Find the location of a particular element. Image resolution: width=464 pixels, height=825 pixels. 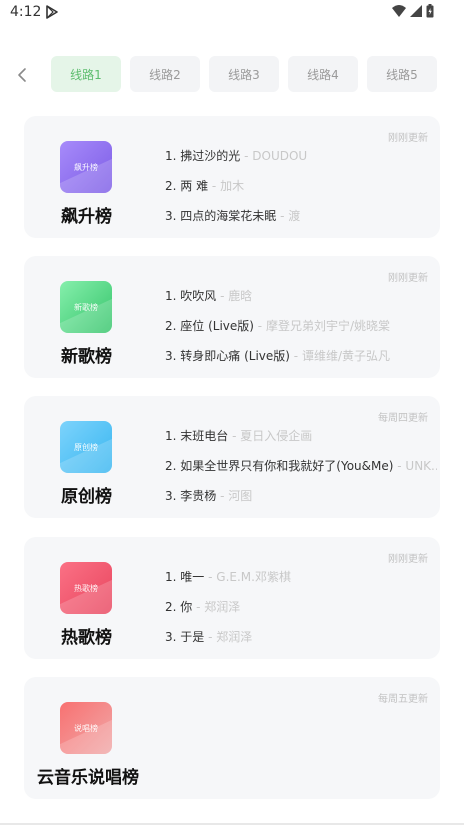

update-label: 每周四更新 is located at coordinates (403, 418).